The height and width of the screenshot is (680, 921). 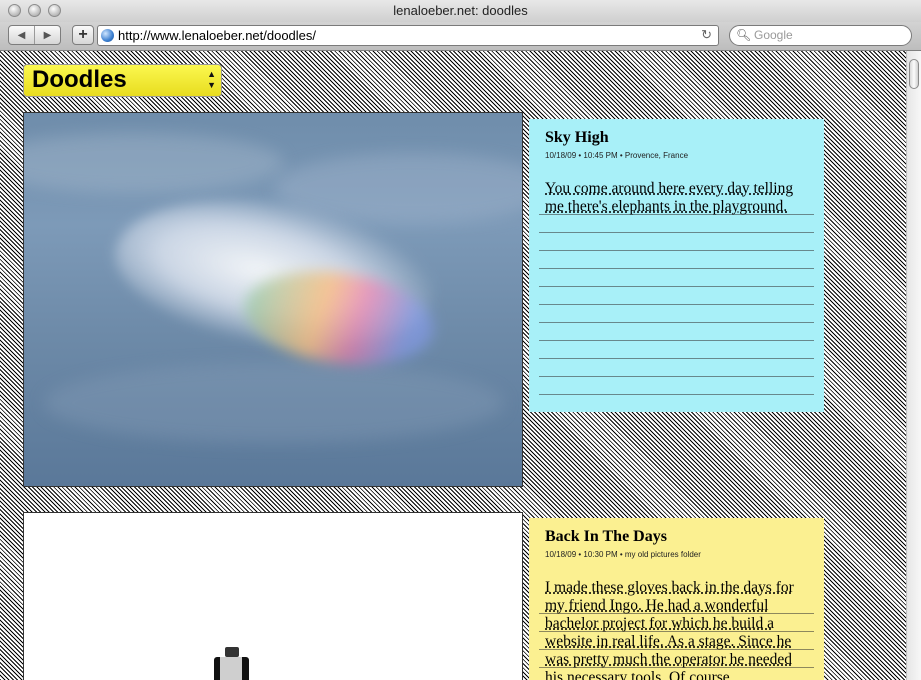 I want to click on search-input, so click(x=829, y=35).